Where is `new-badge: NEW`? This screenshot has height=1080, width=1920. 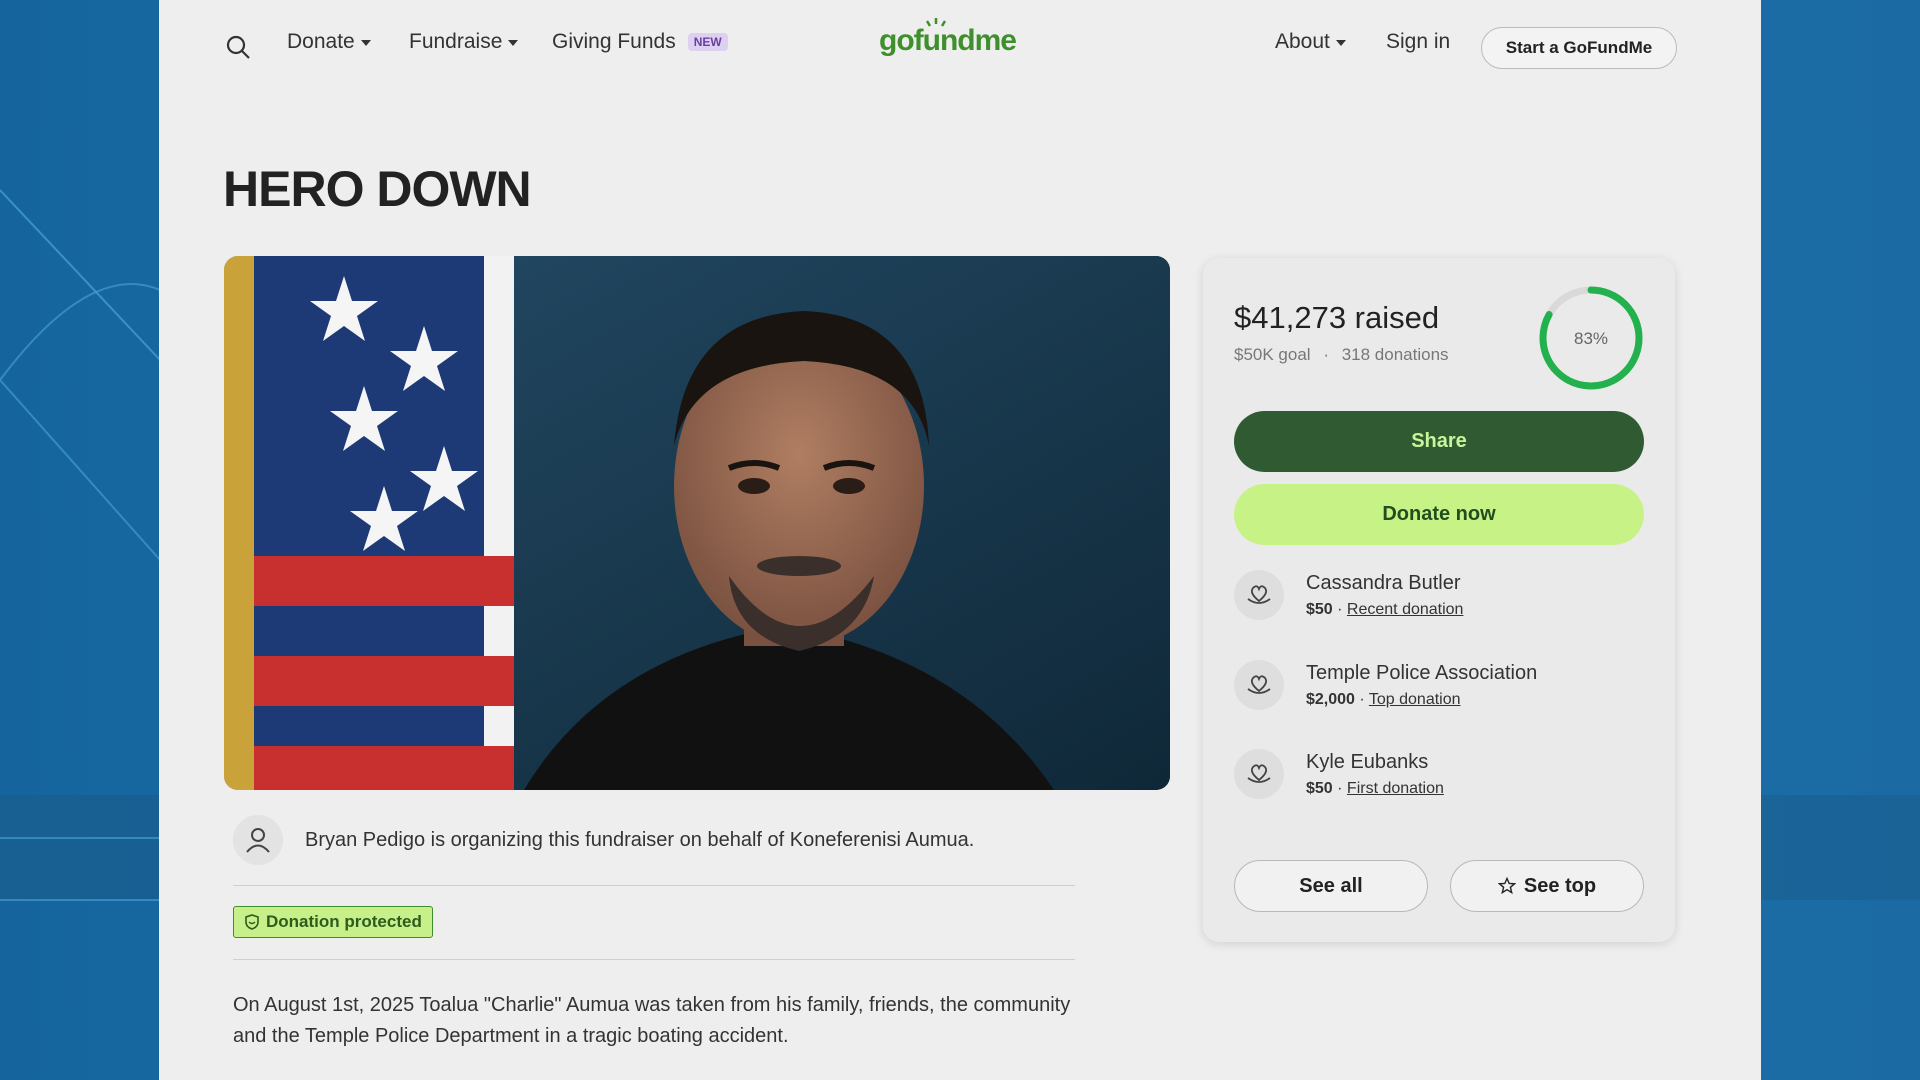 new-badge: NEW is located at coordinates (707, 42).